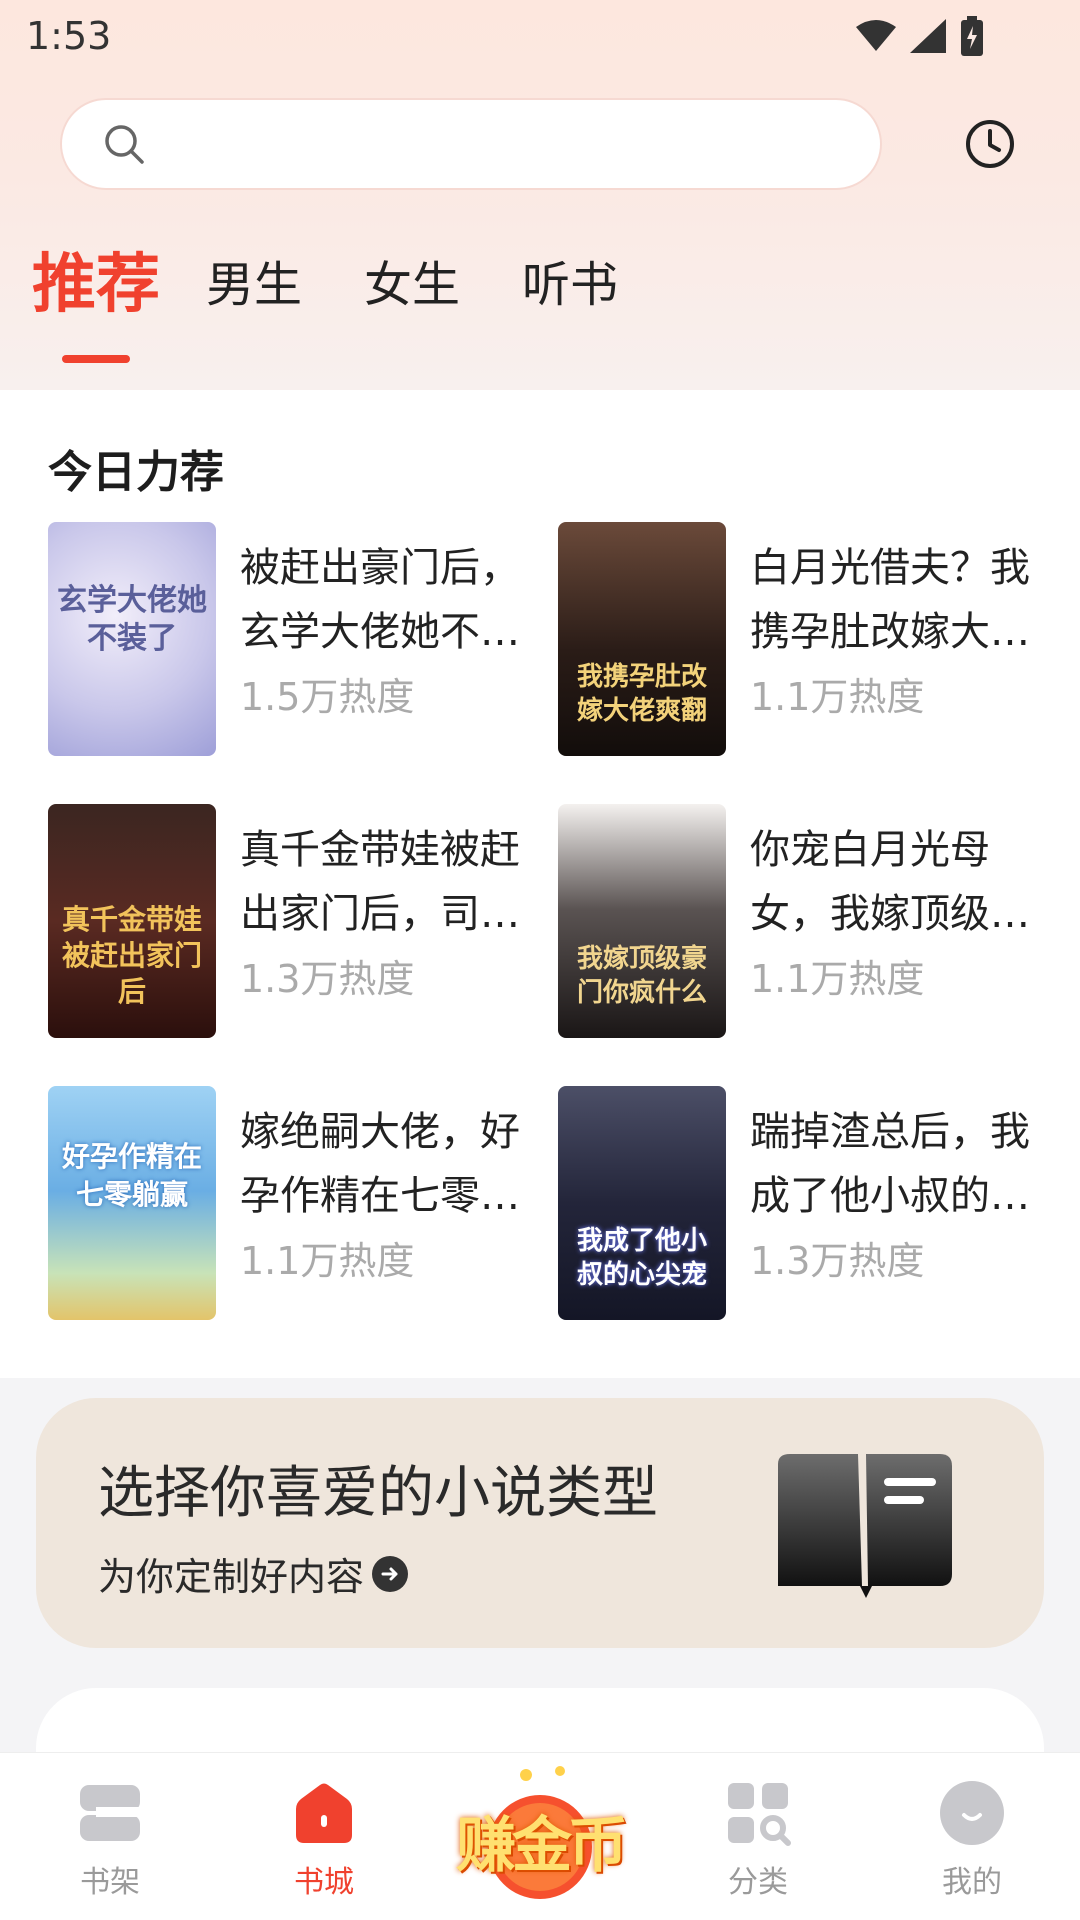 Image resolution: width=1080 pixels, height=1920 pixels. Describe the element at coordinates (124, 144) in the screenshot. I see `search-icon` at that location.